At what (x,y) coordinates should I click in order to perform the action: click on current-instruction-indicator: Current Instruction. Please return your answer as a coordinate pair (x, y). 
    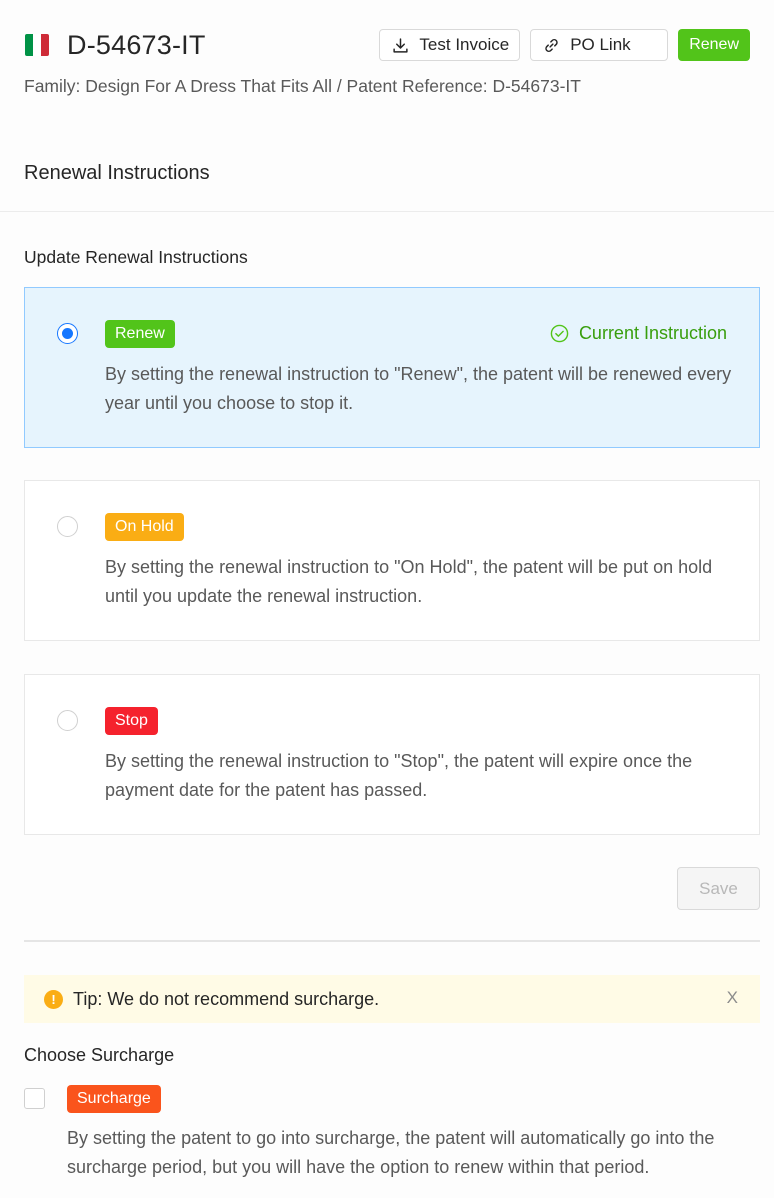
    Looking at the image, I should click on (638, 333).